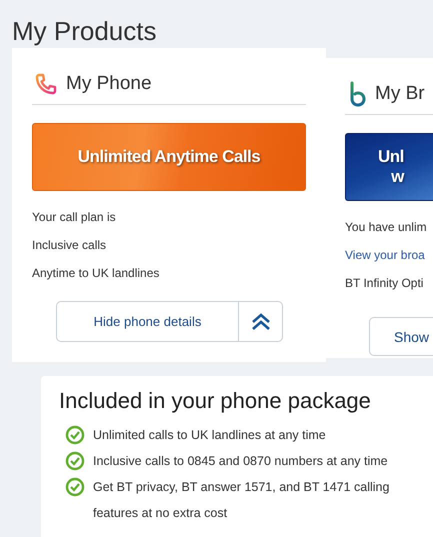  Describe the element at coordinates (84, 31) in the screenshot. I see `page-title: My Products` at that location.